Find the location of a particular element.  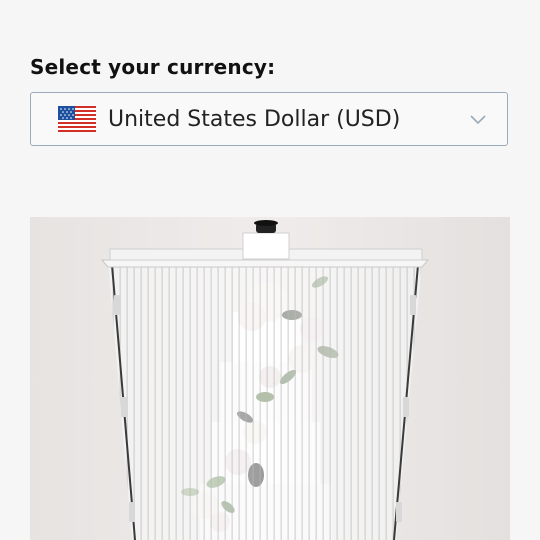

currency-label: Select your currency: is located at coordinates (153, 67).